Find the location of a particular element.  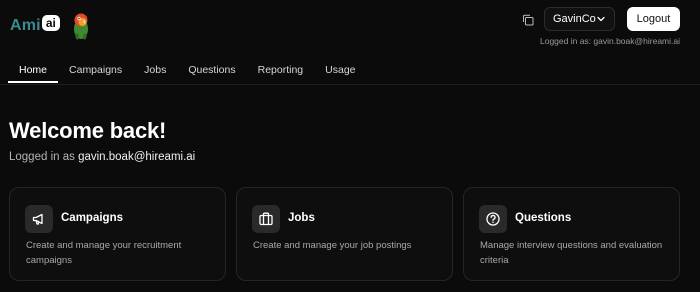

chevron-down-icon is located at coordinates (601, 19).